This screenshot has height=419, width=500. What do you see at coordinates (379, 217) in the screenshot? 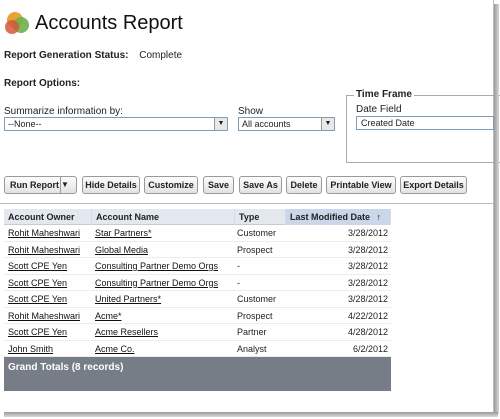
I see `sort-ascending-icon: ↑` at bounding box center [379, 217].